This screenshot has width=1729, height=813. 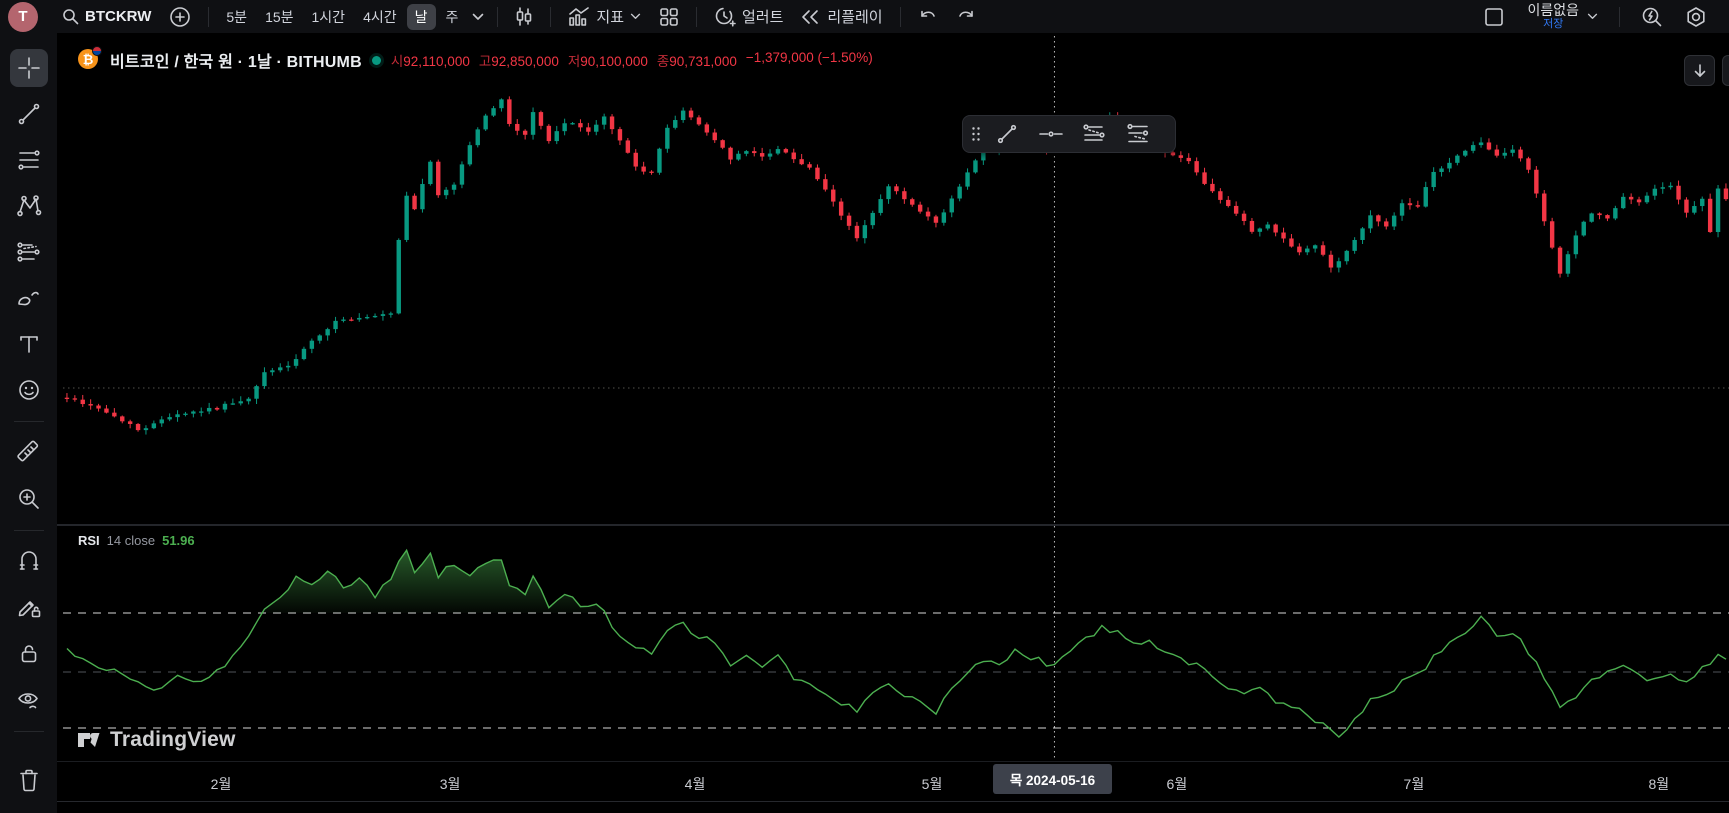 I want to click on plus-circle-icon, so click(x=180, y=16).